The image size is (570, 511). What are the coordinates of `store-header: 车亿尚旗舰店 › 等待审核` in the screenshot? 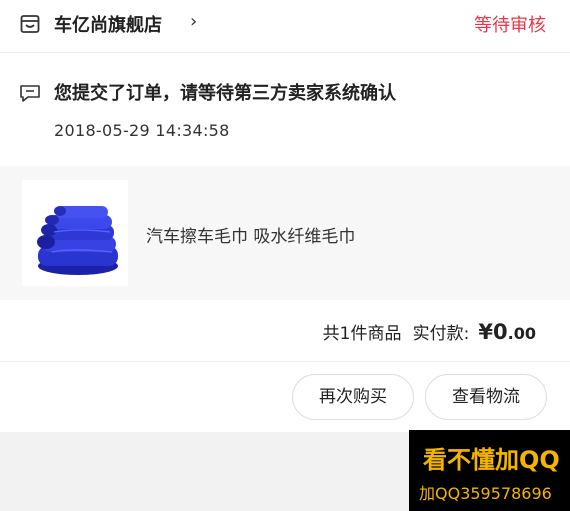 It's located at (285, 26).